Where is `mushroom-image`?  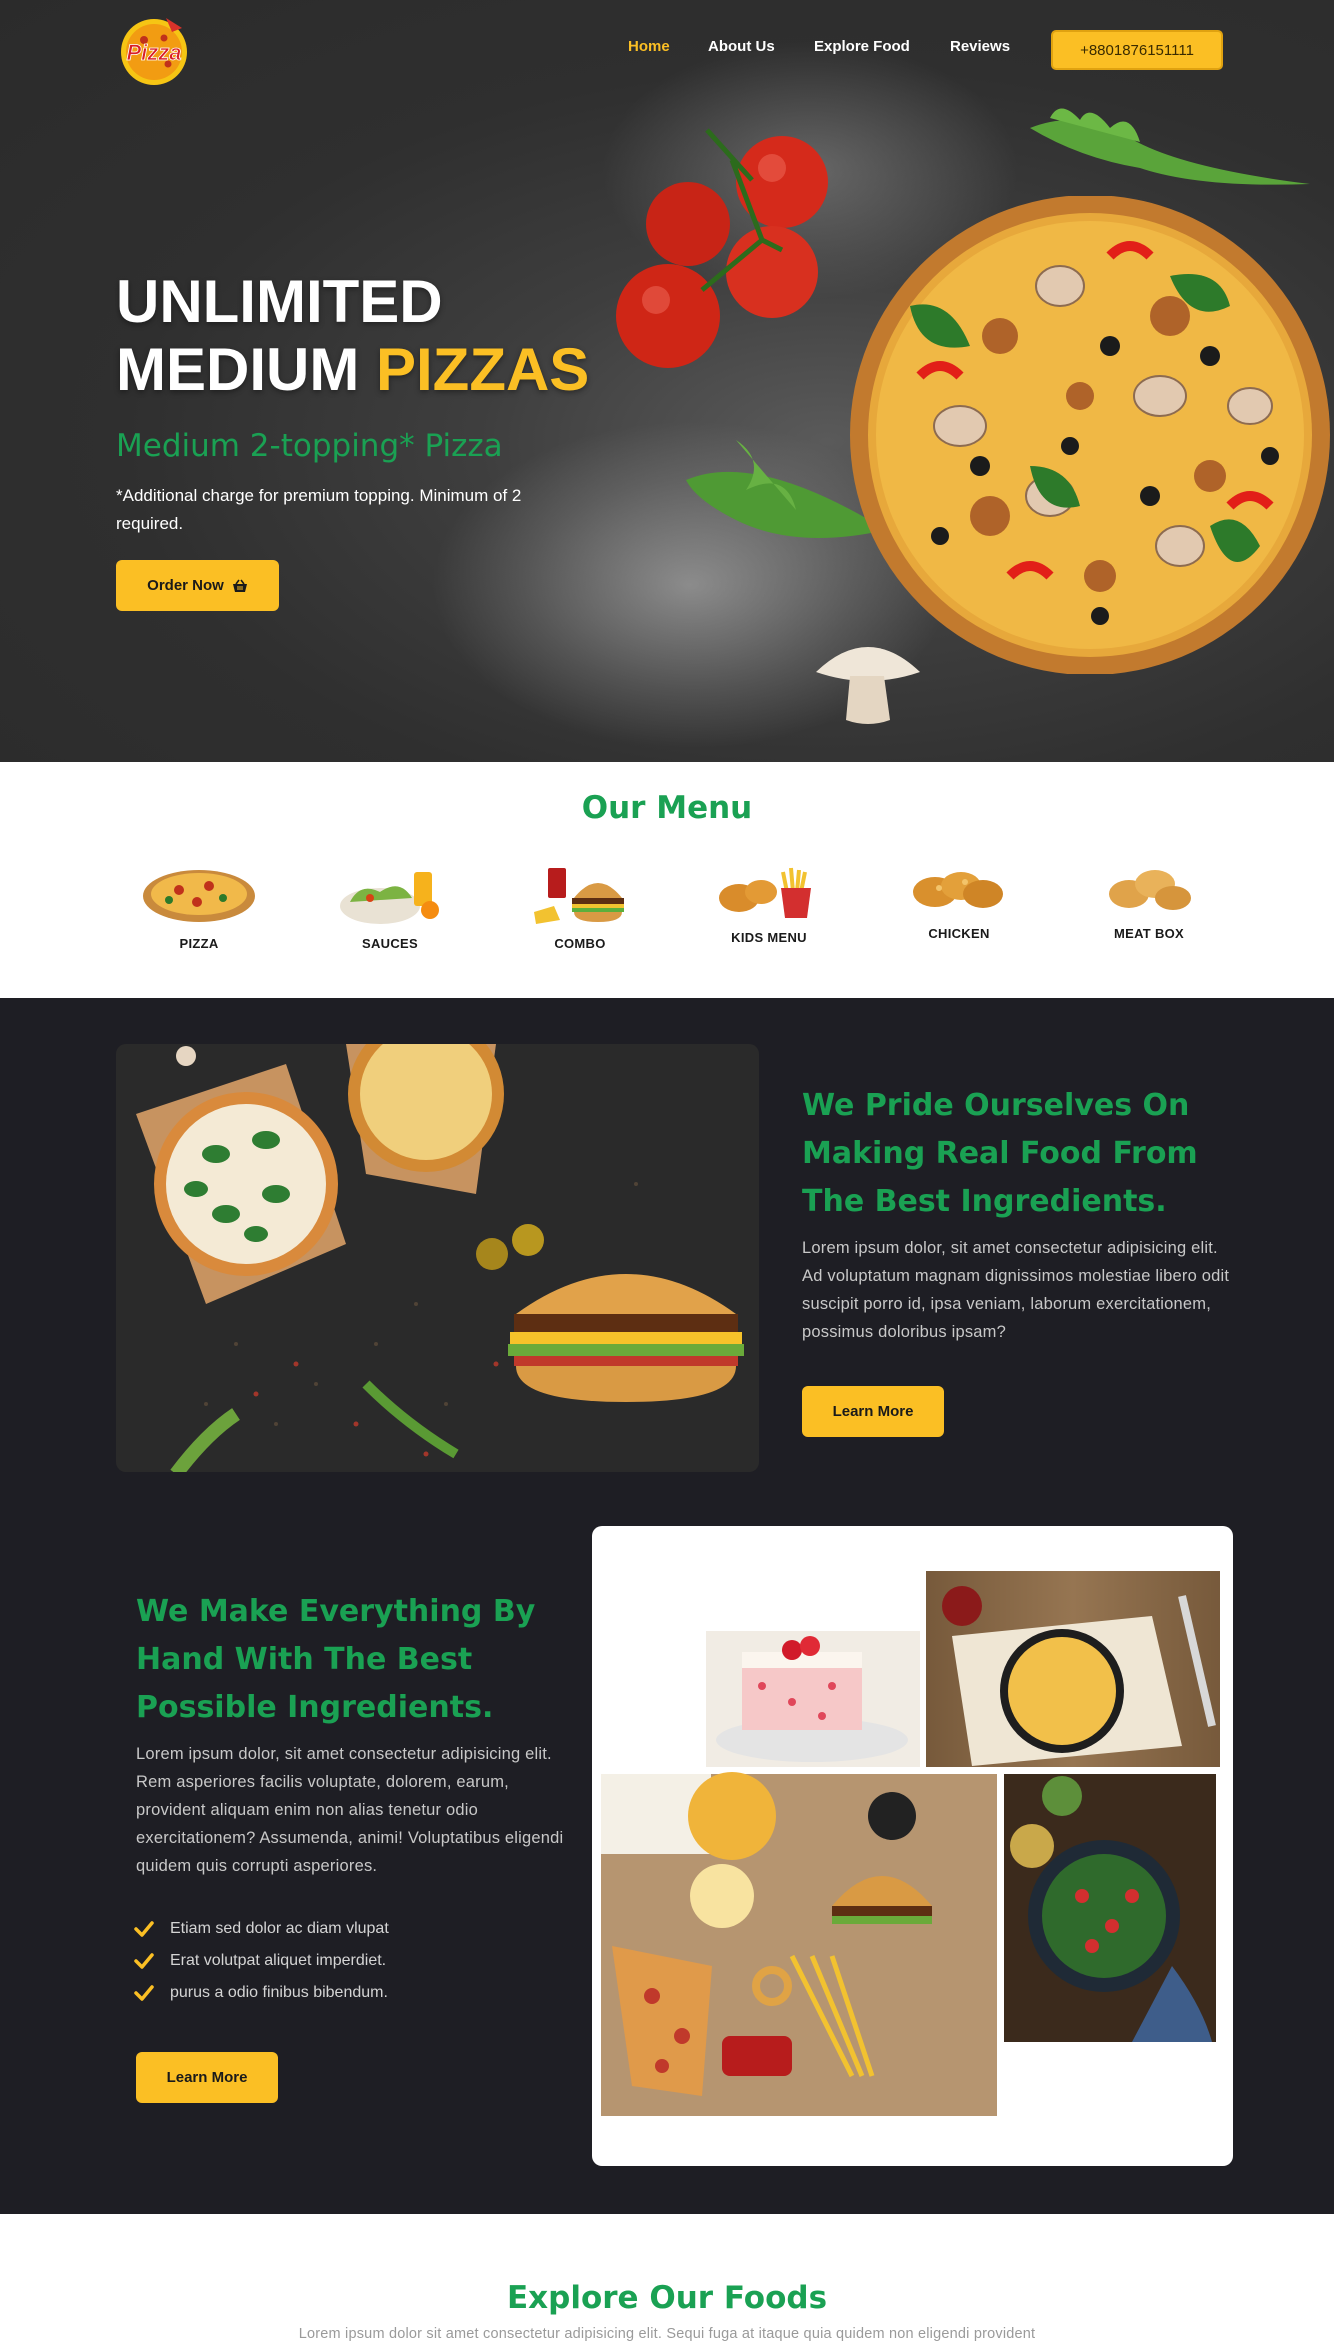 mushroom-image is located at coordinates (868, 685).